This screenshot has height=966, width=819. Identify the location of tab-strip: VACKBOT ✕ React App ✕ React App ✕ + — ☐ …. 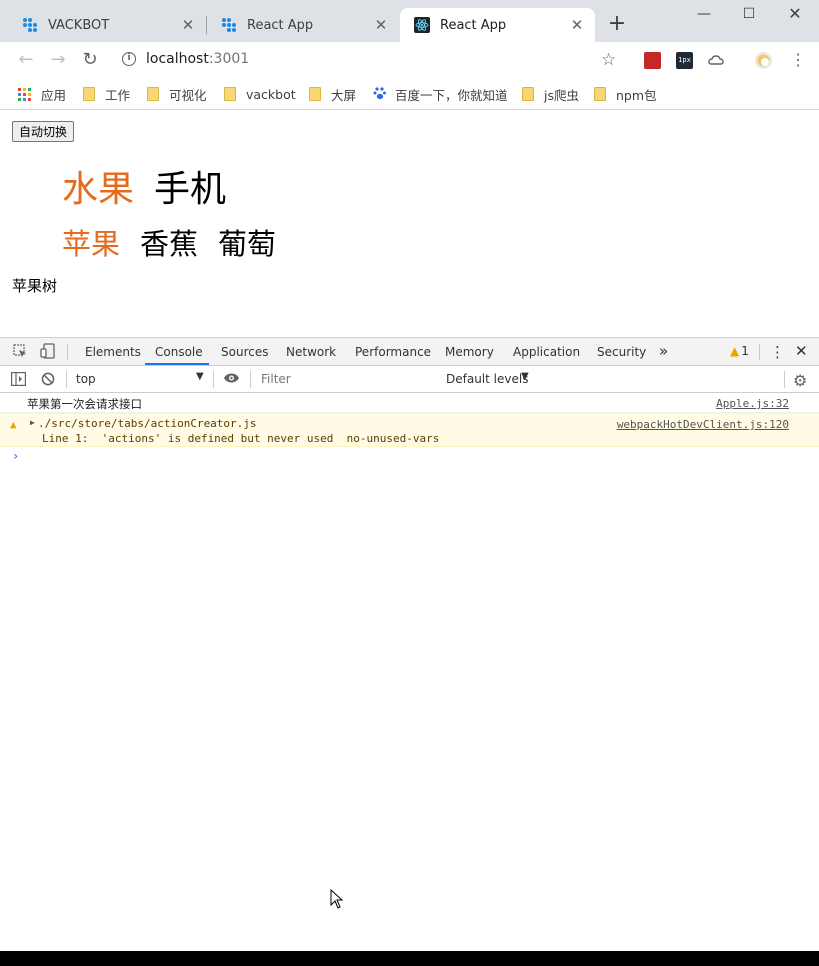
(409, 21).